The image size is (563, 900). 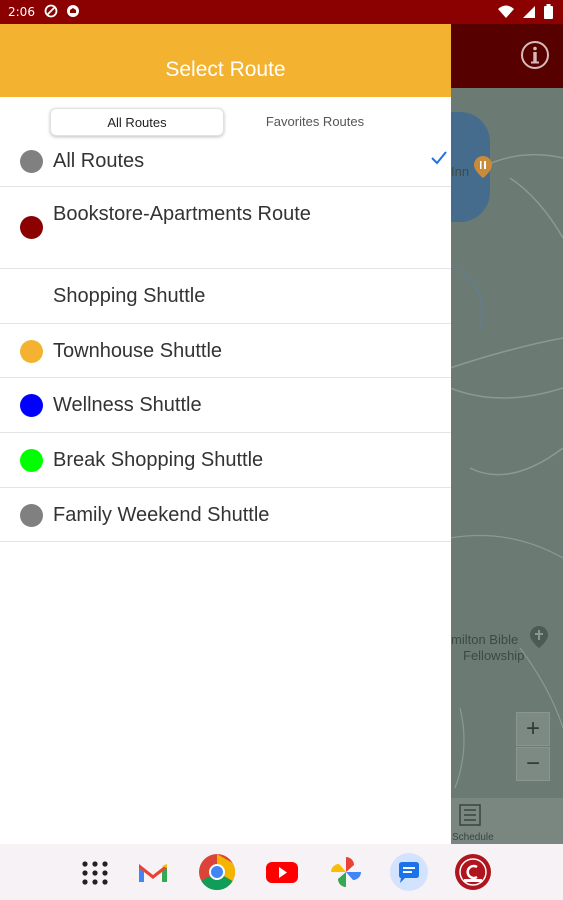 I want to click on info-icon, so click(x=535, y=55).